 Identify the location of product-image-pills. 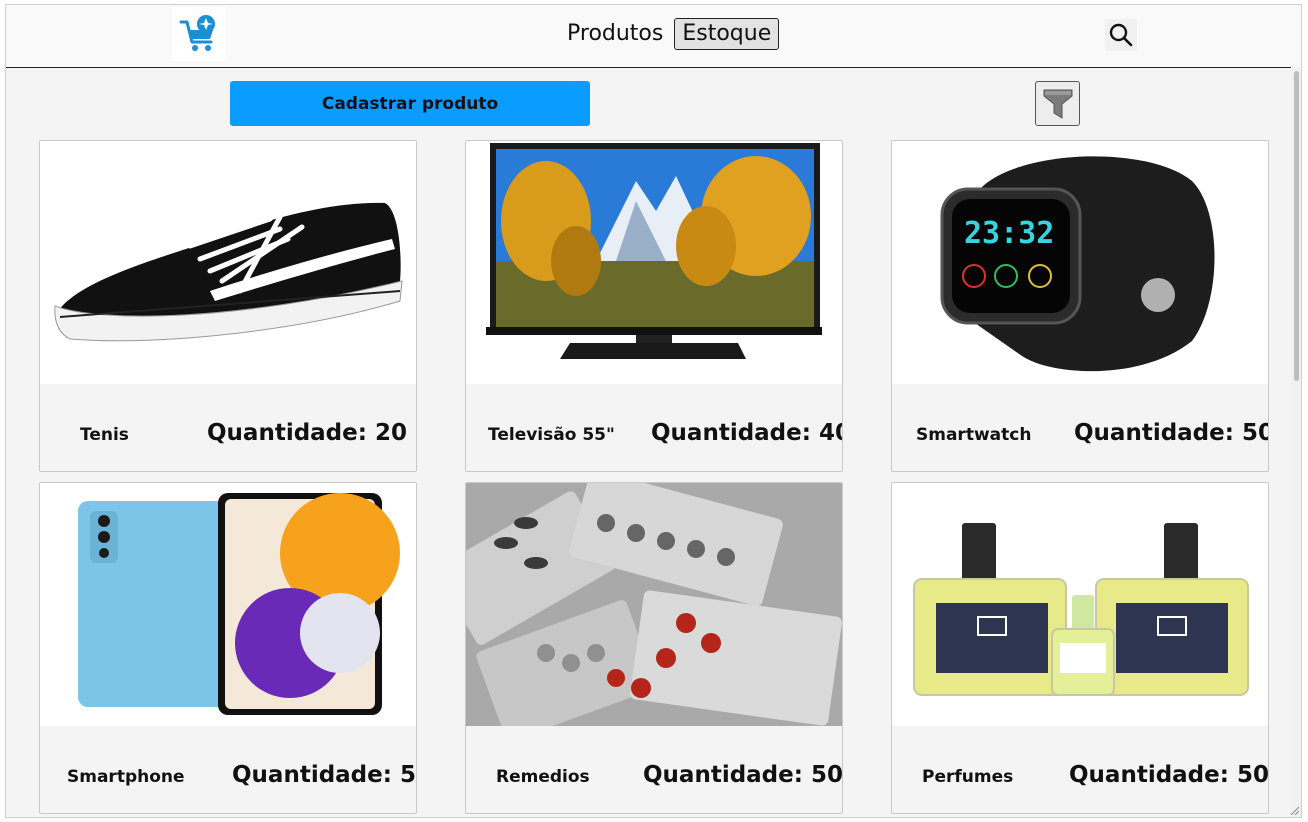
(654, 604).